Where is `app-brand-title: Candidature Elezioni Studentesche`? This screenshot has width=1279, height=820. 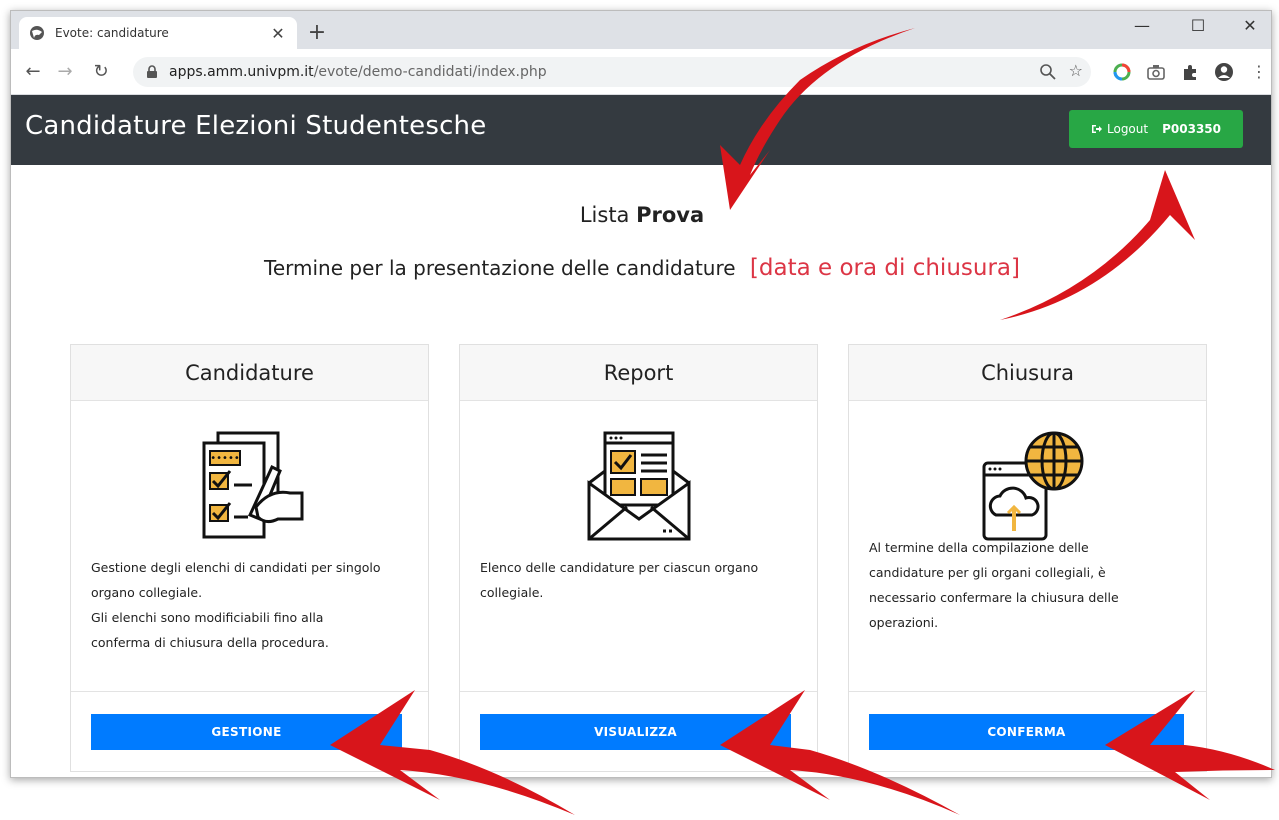
app-brand-title: Candidature Elezioni Studentesche is located at coordinates (255, 126).